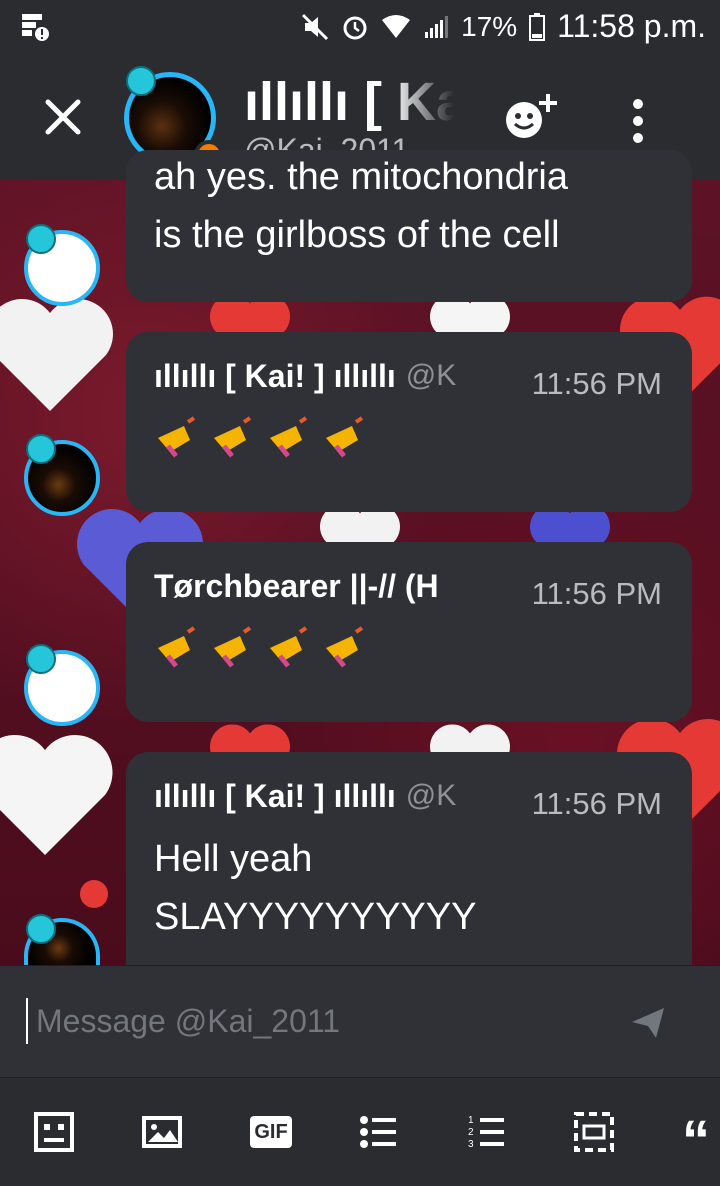  Describe the element at coordinates (63, 117) in the screenshot. I see `close-icon` at that location.